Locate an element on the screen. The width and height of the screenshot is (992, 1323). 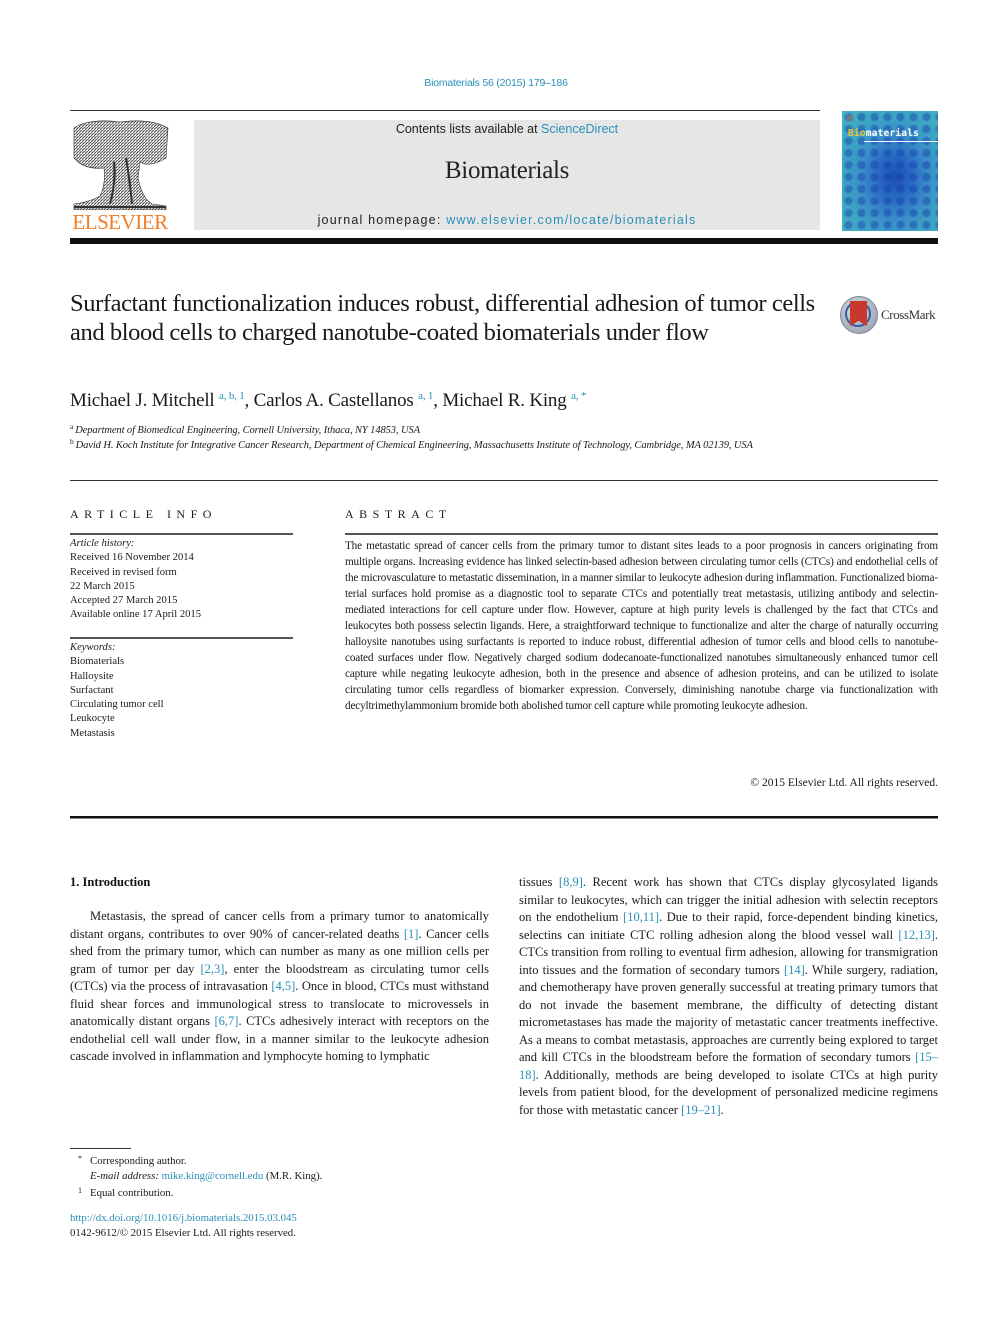
history-item: 22 March 2015 is located at coordinates (102, 586).